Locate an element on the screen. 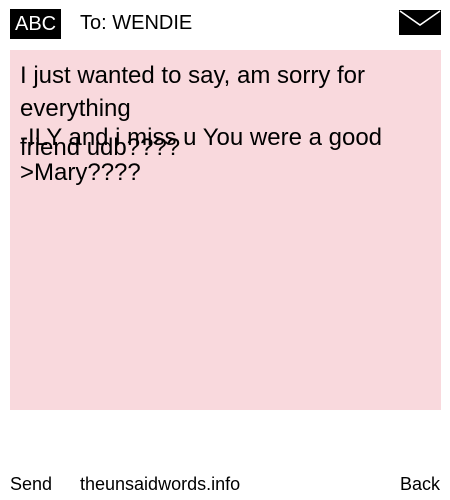 This screenshot has width=450, height=500. input-mode-badge: ABC is located at coordinates (36, 24).